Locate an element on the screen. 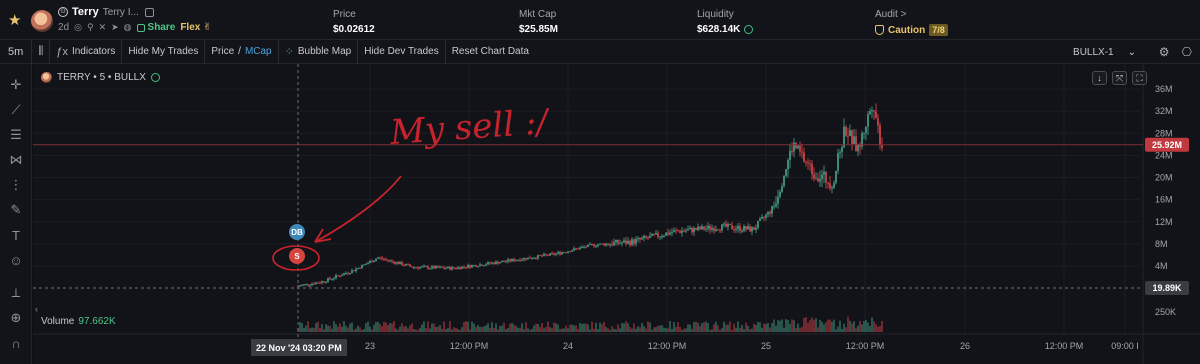  symbol-selector: BULLX-1 ⌄ is located at coordinates (1104, 52).